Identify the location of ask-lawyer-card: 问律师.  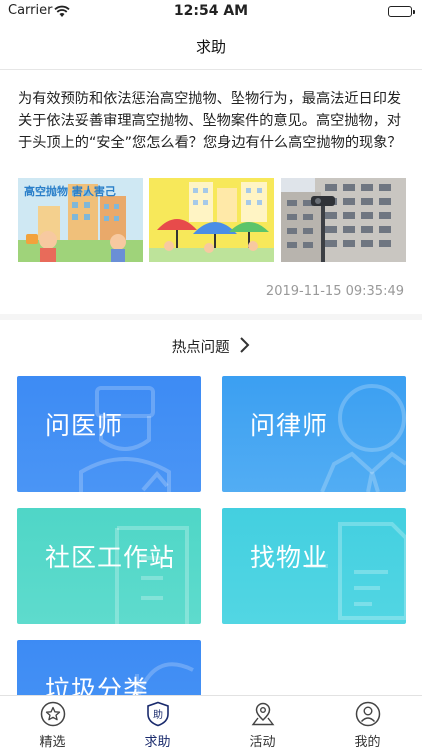
(314, 434).